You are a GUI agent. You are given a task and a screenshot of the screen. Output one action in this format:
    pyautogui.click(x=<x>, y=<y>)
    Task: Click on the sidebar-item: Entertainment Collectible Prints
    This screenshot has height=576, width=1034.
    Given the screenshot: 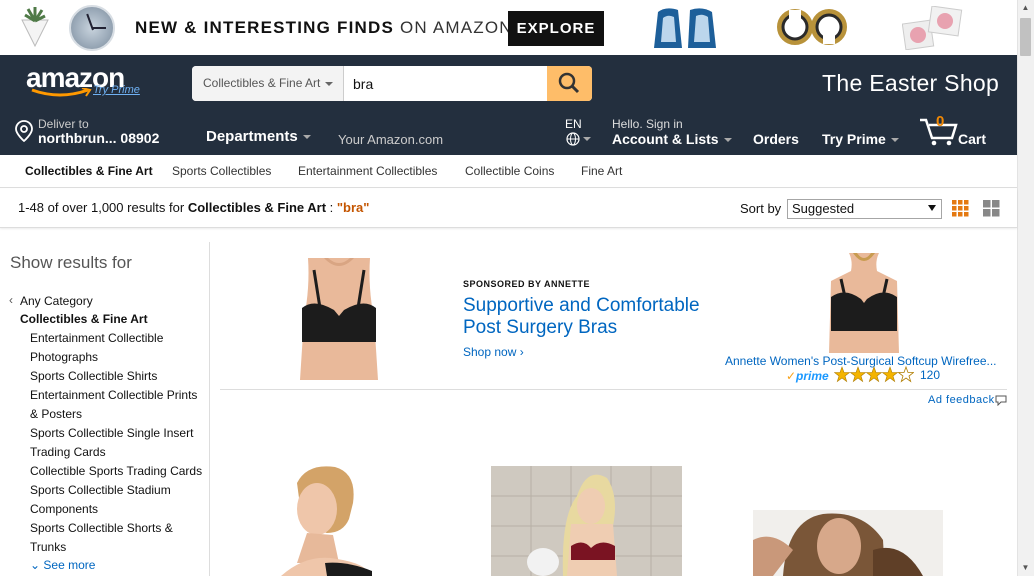 What is the action you would take?
    pyautogui.click(x=113, y=395)
    